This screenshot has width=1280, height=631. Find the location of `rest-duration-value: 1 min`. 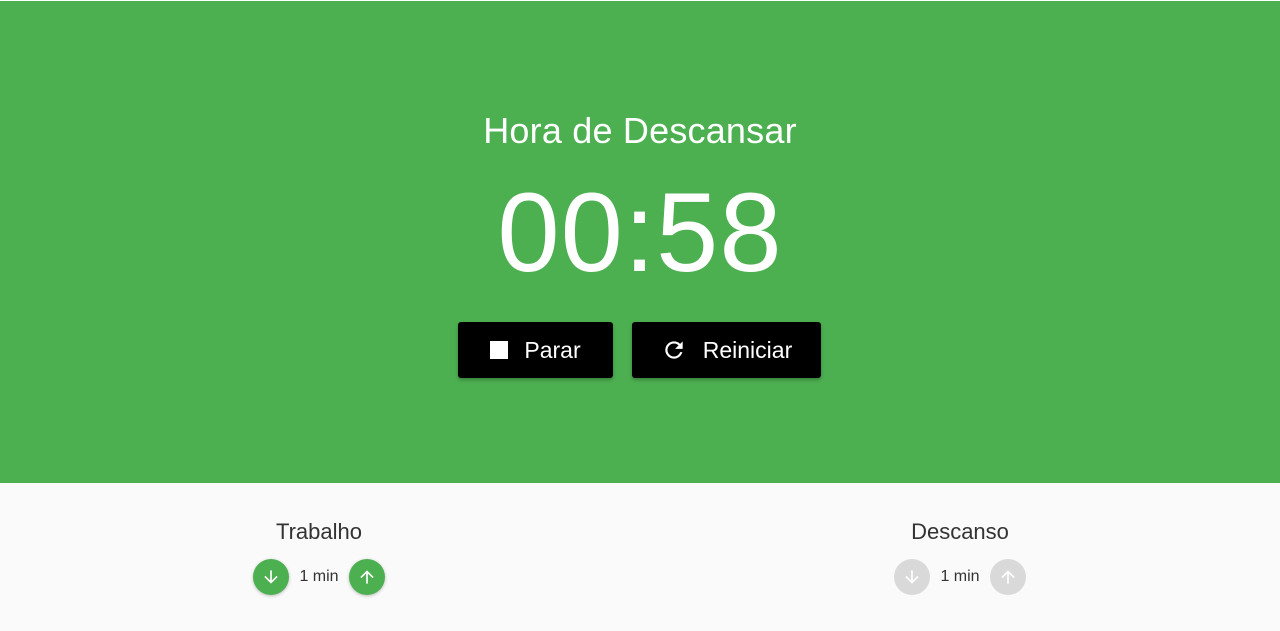

rest-duration-value: 1 min is located at coordinates (960, 576).